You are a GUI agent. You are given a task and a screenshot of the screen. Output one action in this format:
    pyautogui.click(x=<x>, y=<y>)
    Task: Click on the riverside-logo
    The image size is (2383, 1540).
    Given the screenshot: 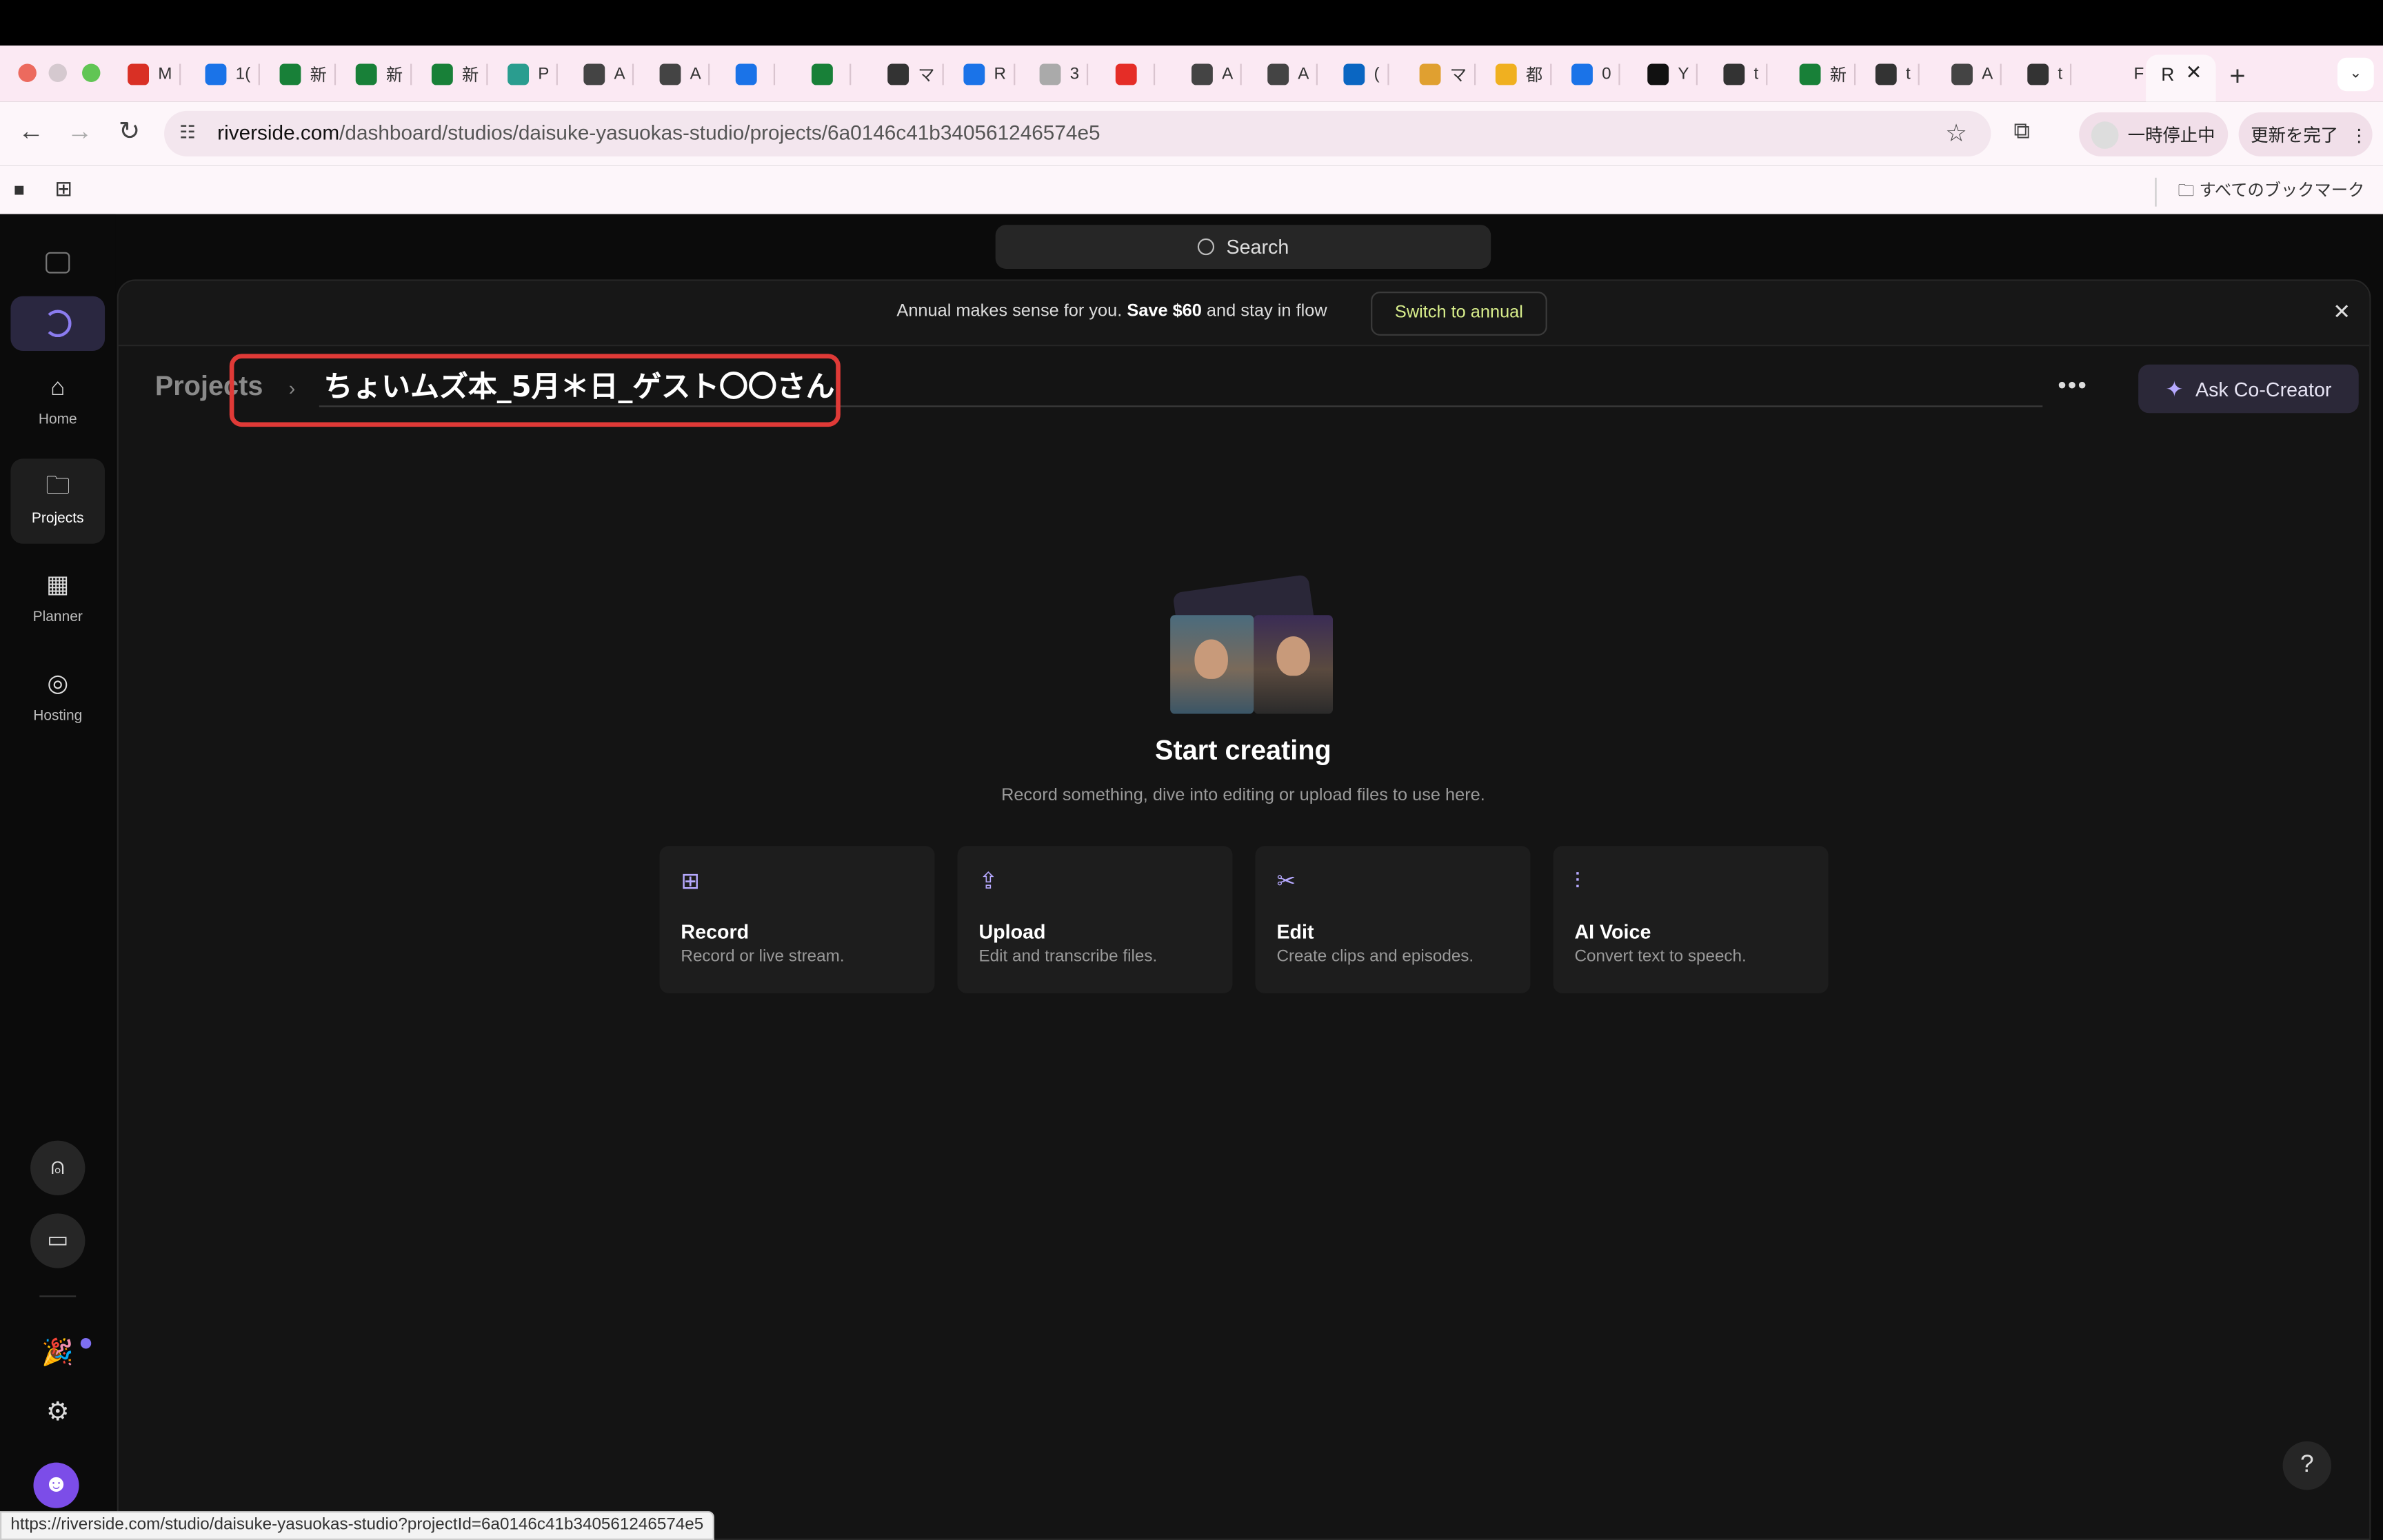 What is the action you would take?
    pyautogui.click(x=57, y=324)
    